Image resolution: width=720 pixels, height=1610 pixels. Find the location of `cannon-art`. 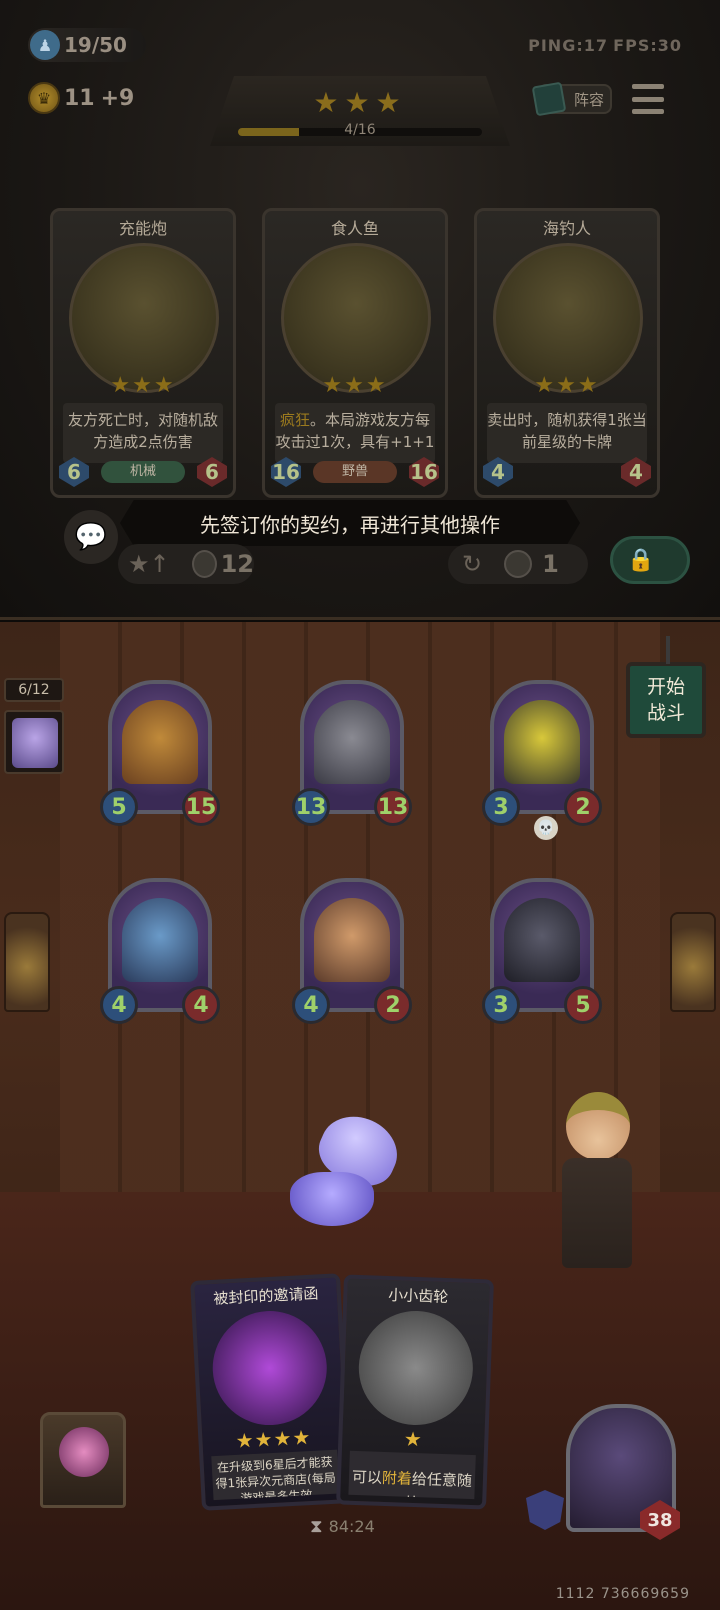

cannon-art is located at coordinates (144, 318).